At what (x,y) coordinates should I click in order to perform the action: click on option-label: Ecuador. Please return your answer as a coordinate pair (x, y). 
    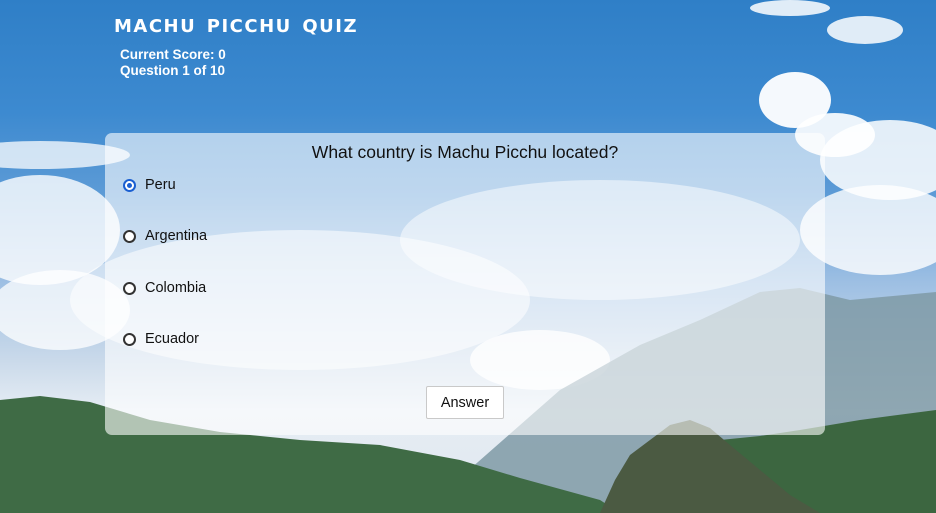
    Looking at the image, I should click on (172, 339).